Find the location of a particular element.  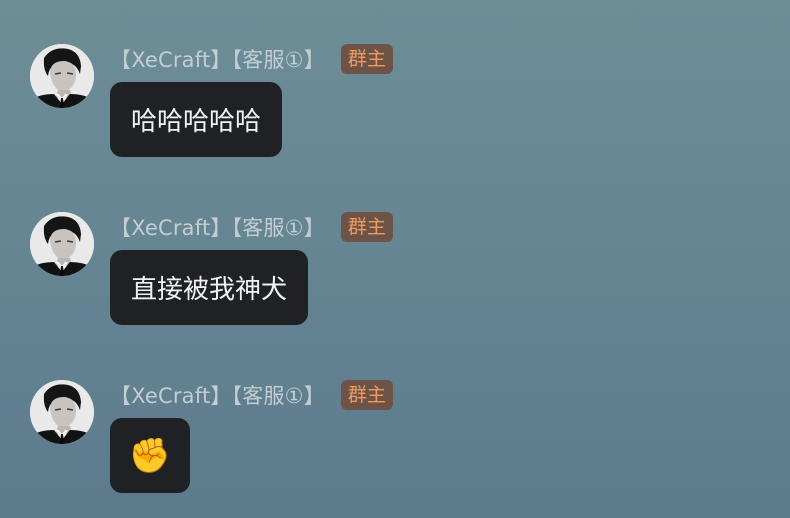

raised-fist-emoji: ✊ is located at coordinates (150, 455).